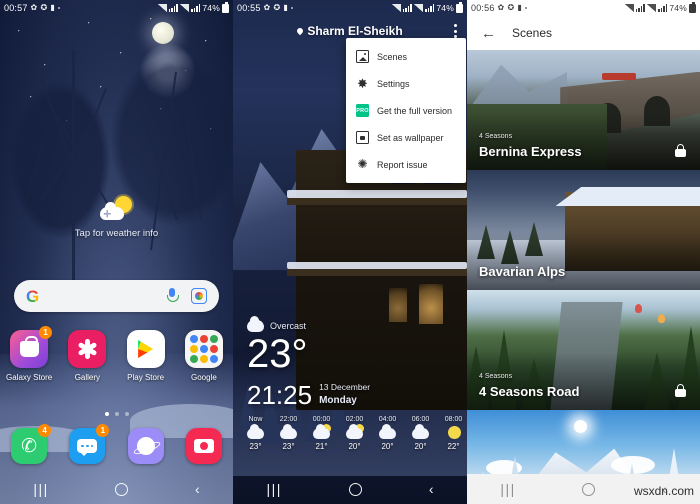 Image resolution: width=700 pixels, height=504 pixels. I want to click on scene-card-bavarian-alps: Bavarian Alps, so click(583, 230).